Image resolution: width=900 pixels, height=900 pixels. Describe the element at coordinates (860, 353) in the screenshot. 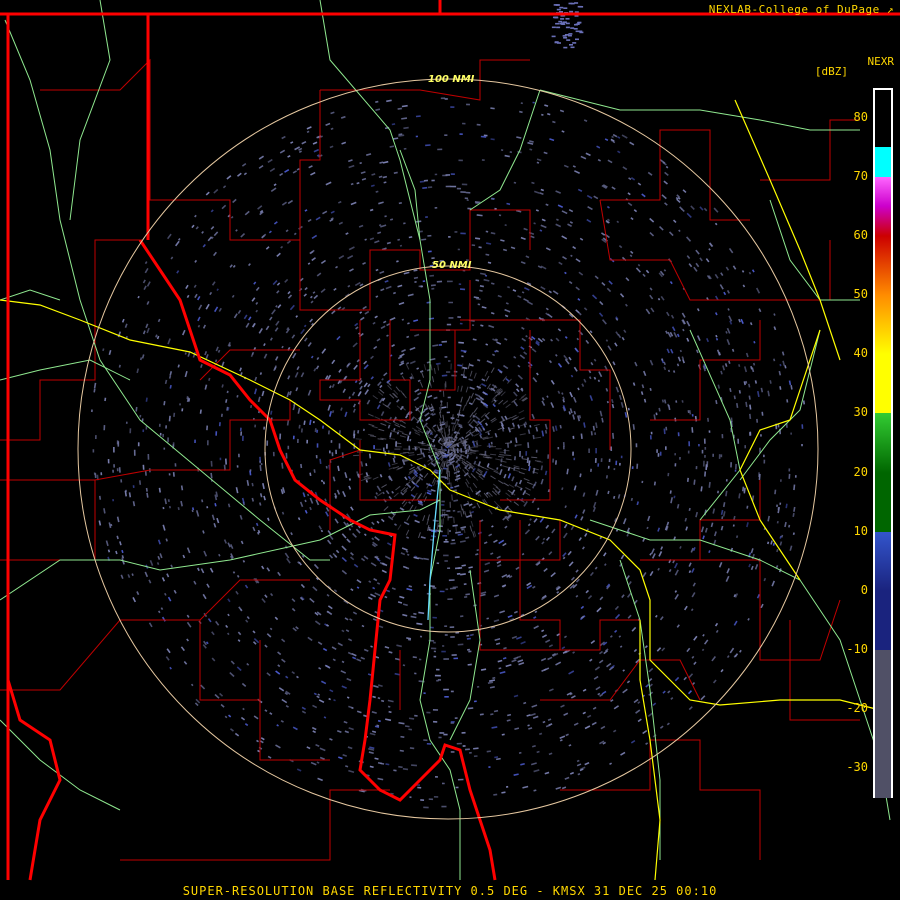

I see `color-scale-tick-label: 40` at that location.